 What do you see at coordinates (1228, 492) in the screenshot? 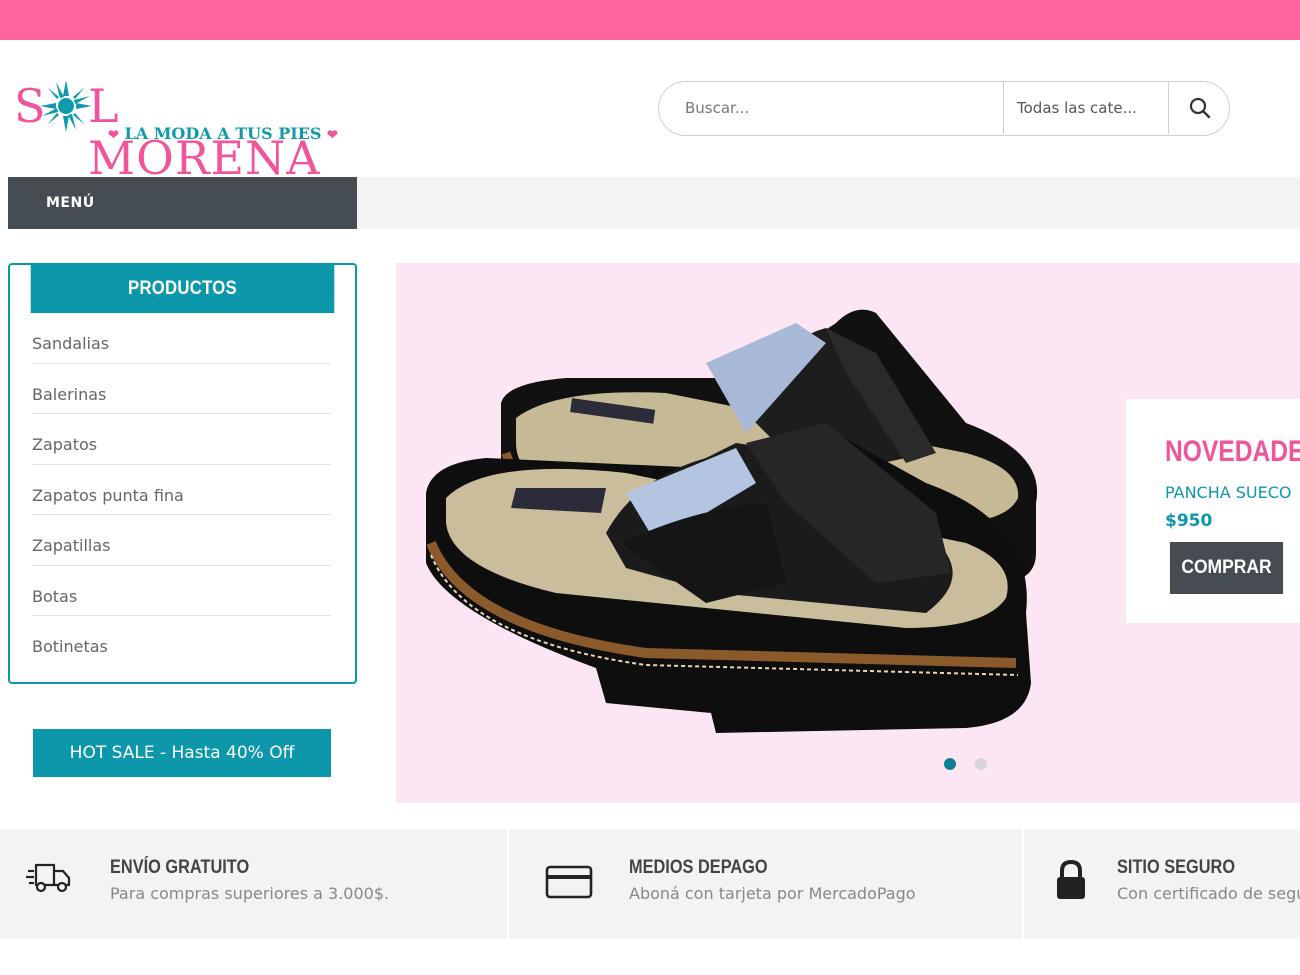
I see `hero-product-name: PANCHA SUECO` at bounding box center [1228, 492].